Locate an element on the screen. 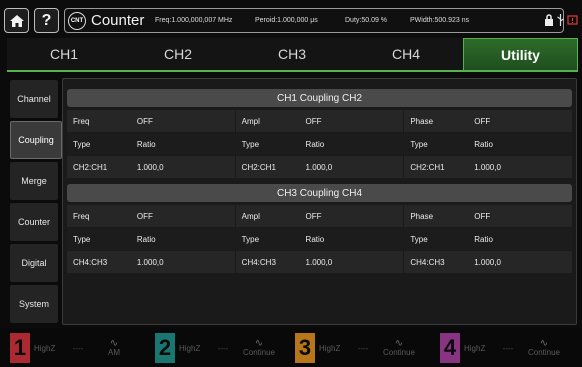  channel-3-load: HighZ is located at coordinates (330, 348).